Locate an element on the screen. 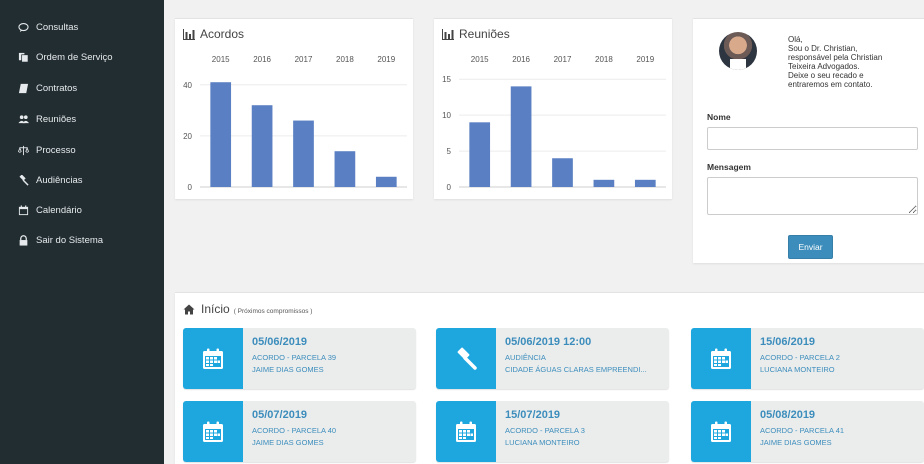  message-label: Mensagem is located at coordinates (729, 167).